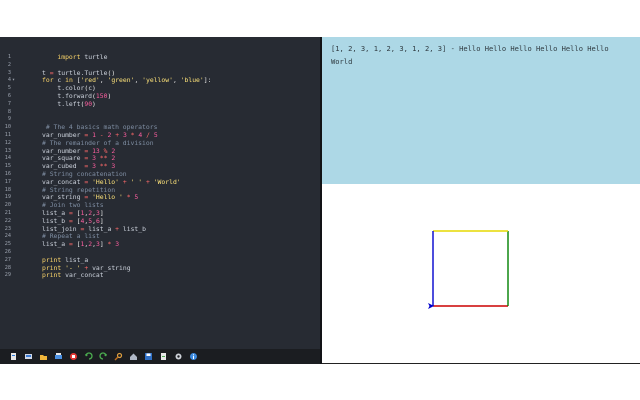 The image size is (640, 400). What do you see at coordinates (76, 103) in the screenshot?
I see `code-text: t.left(90)` at bounding box center [76, 103].